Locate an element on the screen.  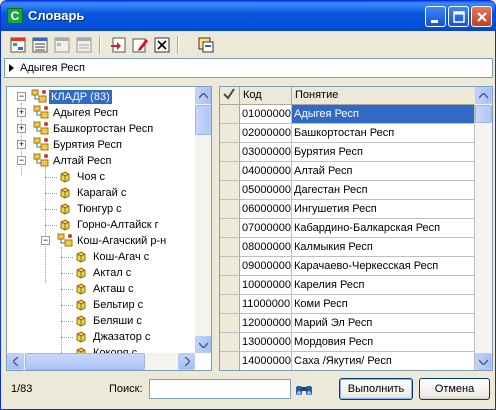
list-icon is located at coordinates (40, 45).